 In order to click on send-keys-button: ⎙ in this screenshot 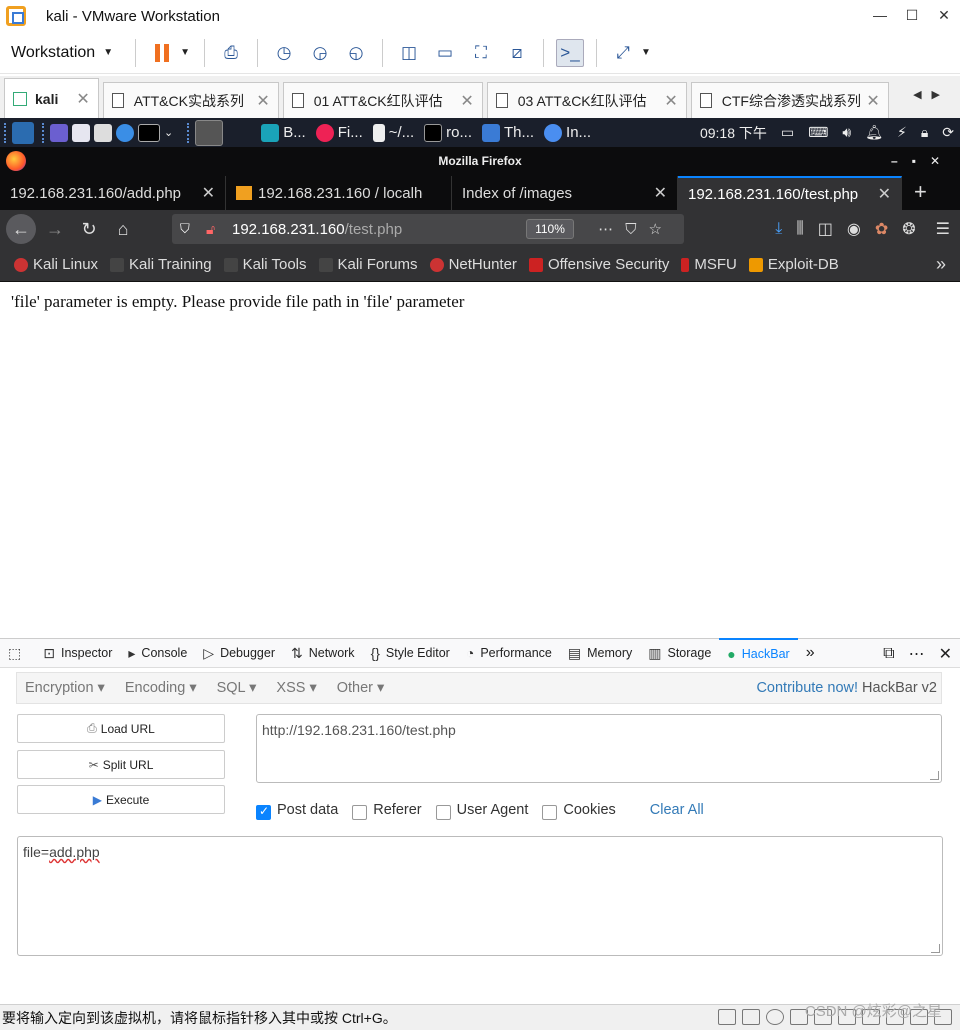, I will do `click(231, 53)`.